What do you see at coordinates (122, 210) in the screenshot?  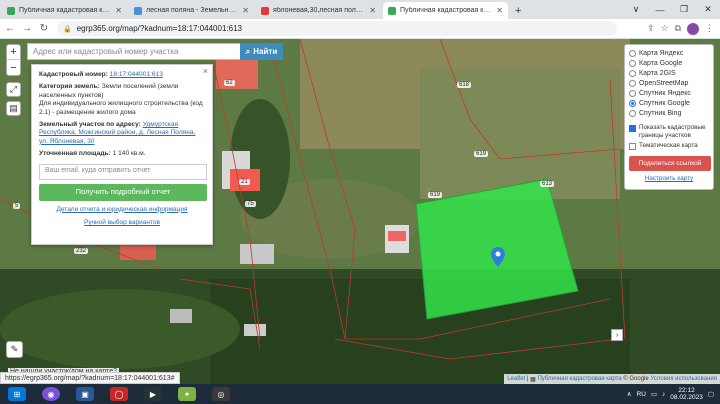 I see `report-details-link: Детали отчета и юридическая информация` at bounding box center [122, 210].